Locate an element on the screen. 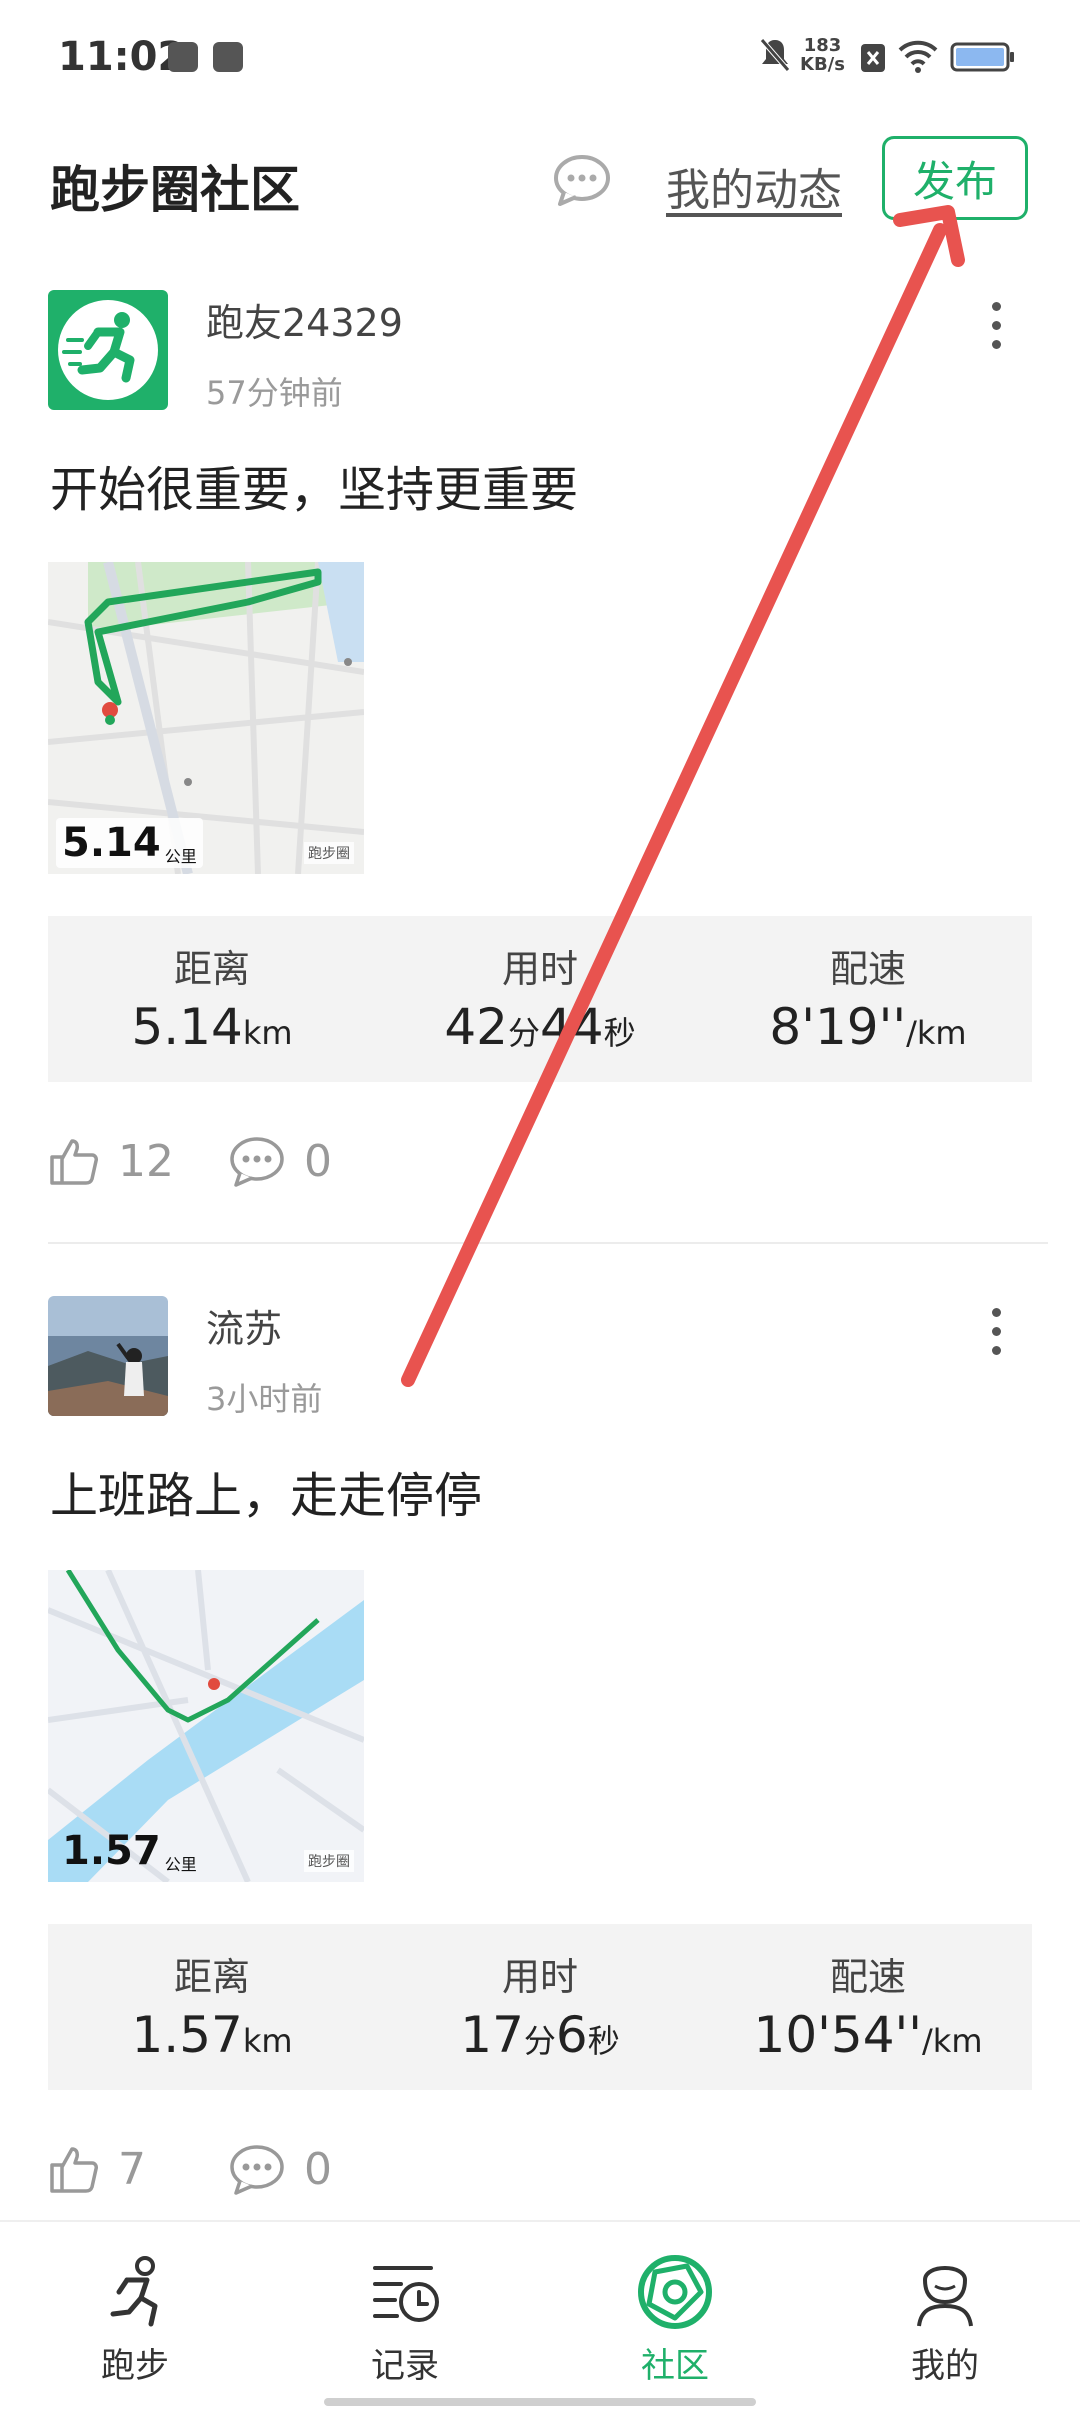 The height and width of the screenshot is (2410, 1080). like-count: 7 is located at coordinates (132, 2169).